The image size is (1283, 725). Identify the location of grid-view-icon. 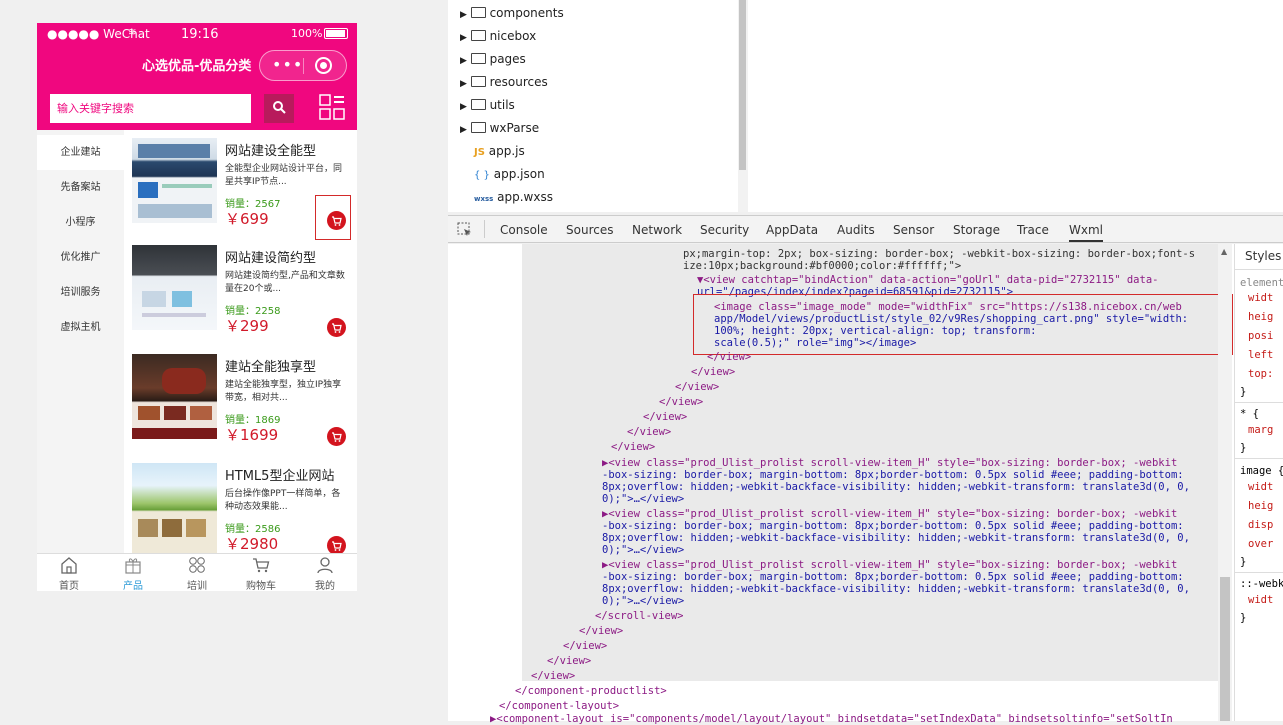
(332, 107).